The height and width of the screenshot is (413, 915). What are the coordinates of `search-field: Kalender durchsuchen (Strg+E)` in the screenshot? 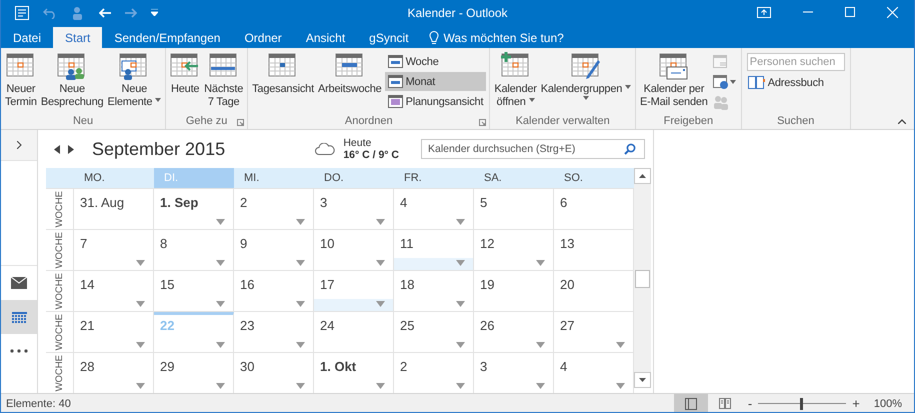 It's located at (533, 149).